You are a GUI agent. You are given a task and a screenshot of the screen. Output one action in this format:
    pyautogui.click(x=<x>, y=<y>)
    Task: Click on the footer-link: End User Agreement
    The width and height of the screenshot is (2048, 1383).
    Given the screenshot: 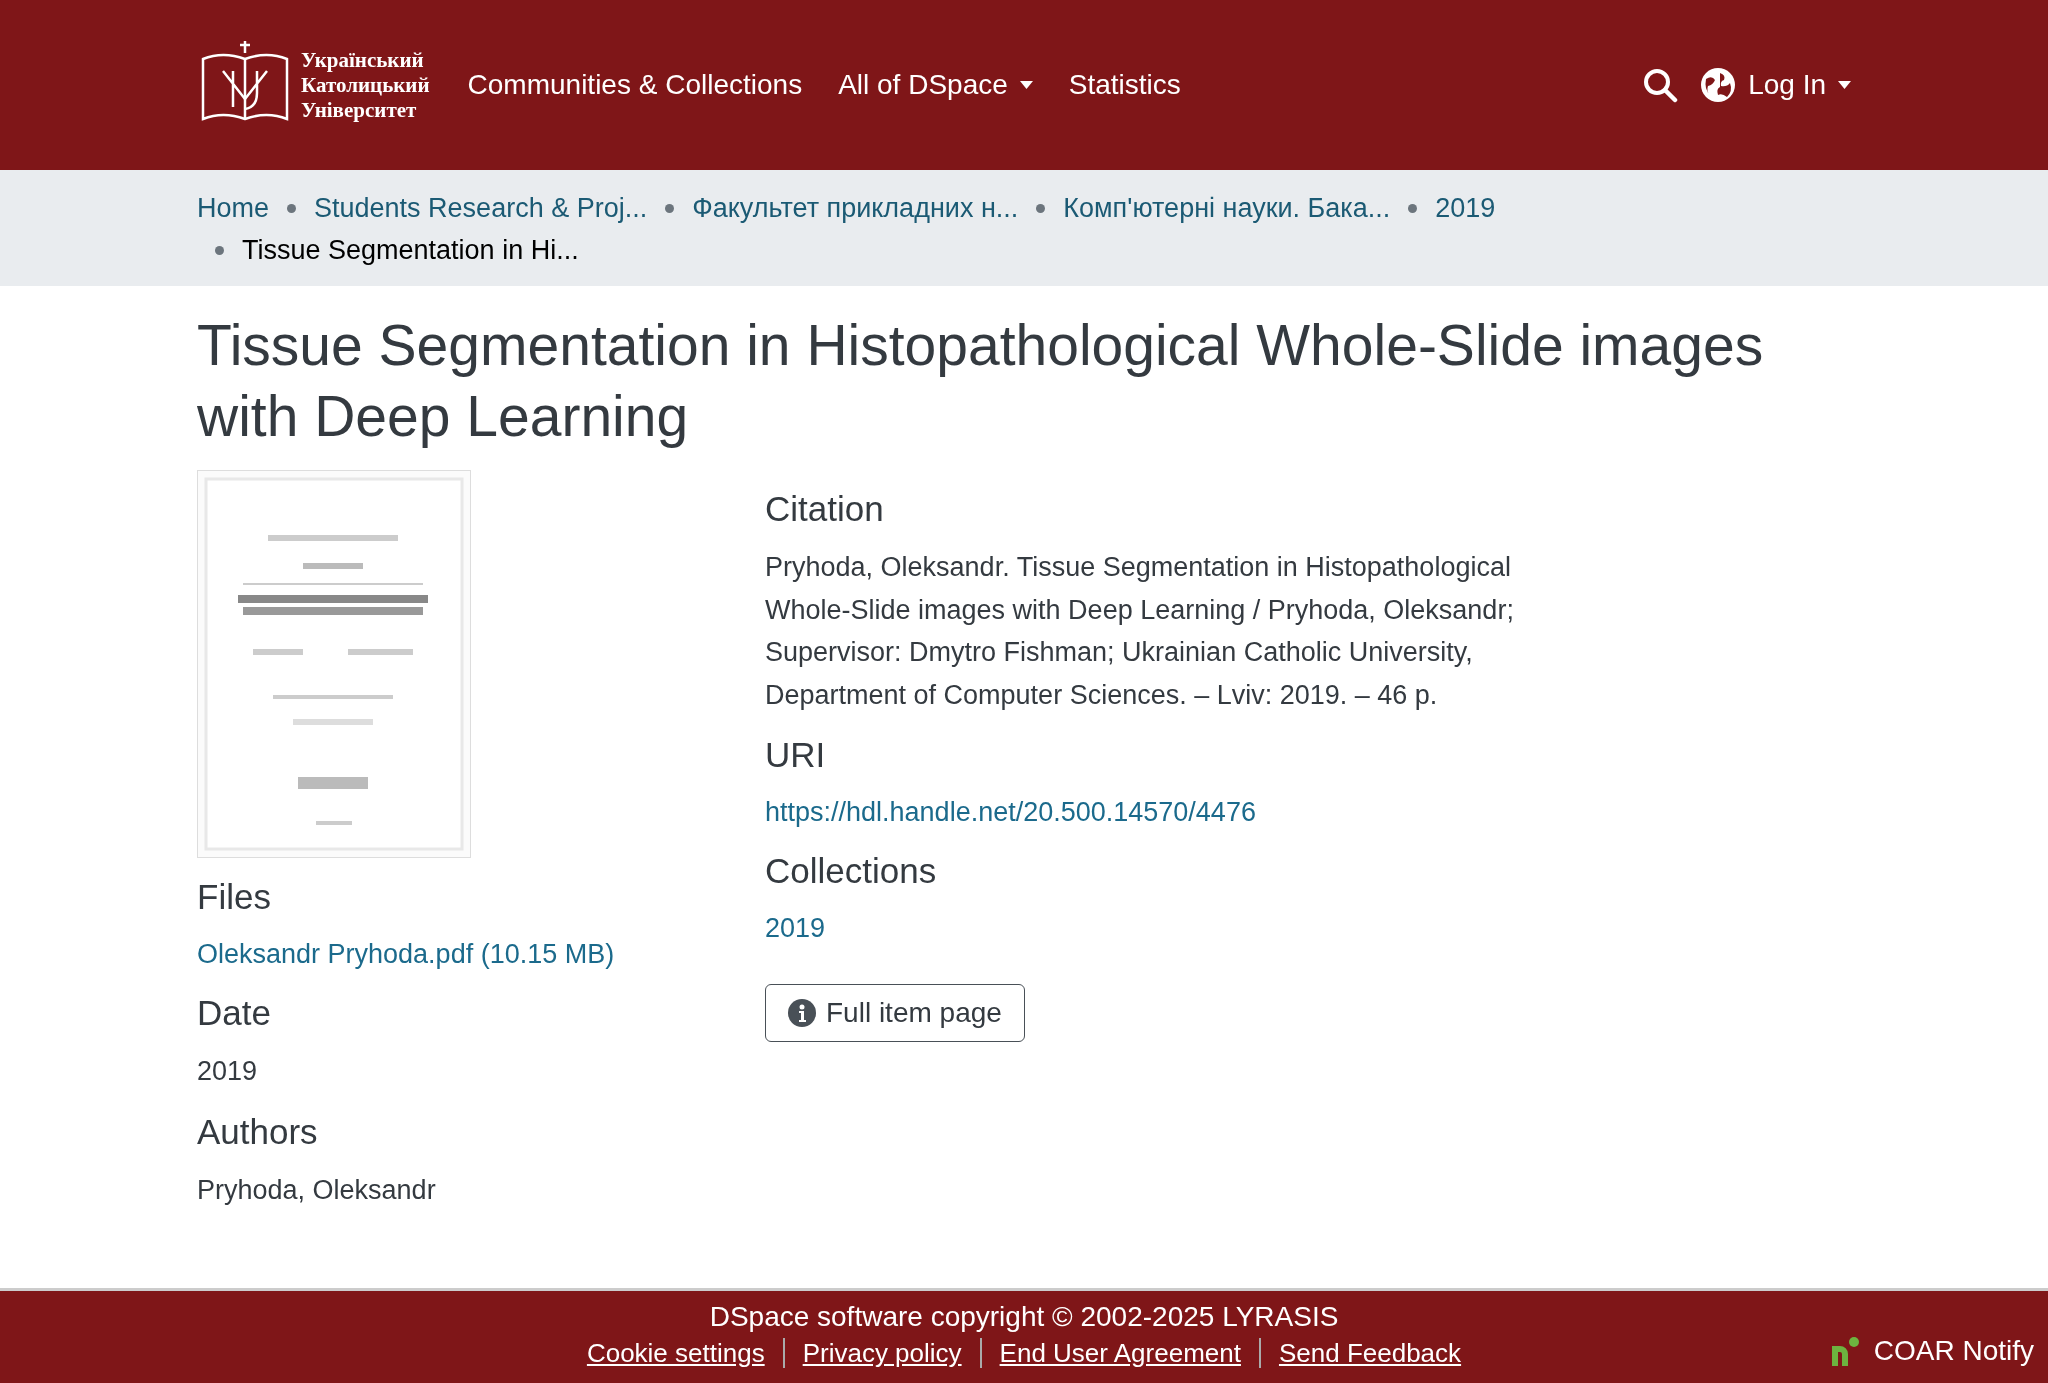 What is the action you would take?
    pyautogui.click(x=1119, y=1353)
    